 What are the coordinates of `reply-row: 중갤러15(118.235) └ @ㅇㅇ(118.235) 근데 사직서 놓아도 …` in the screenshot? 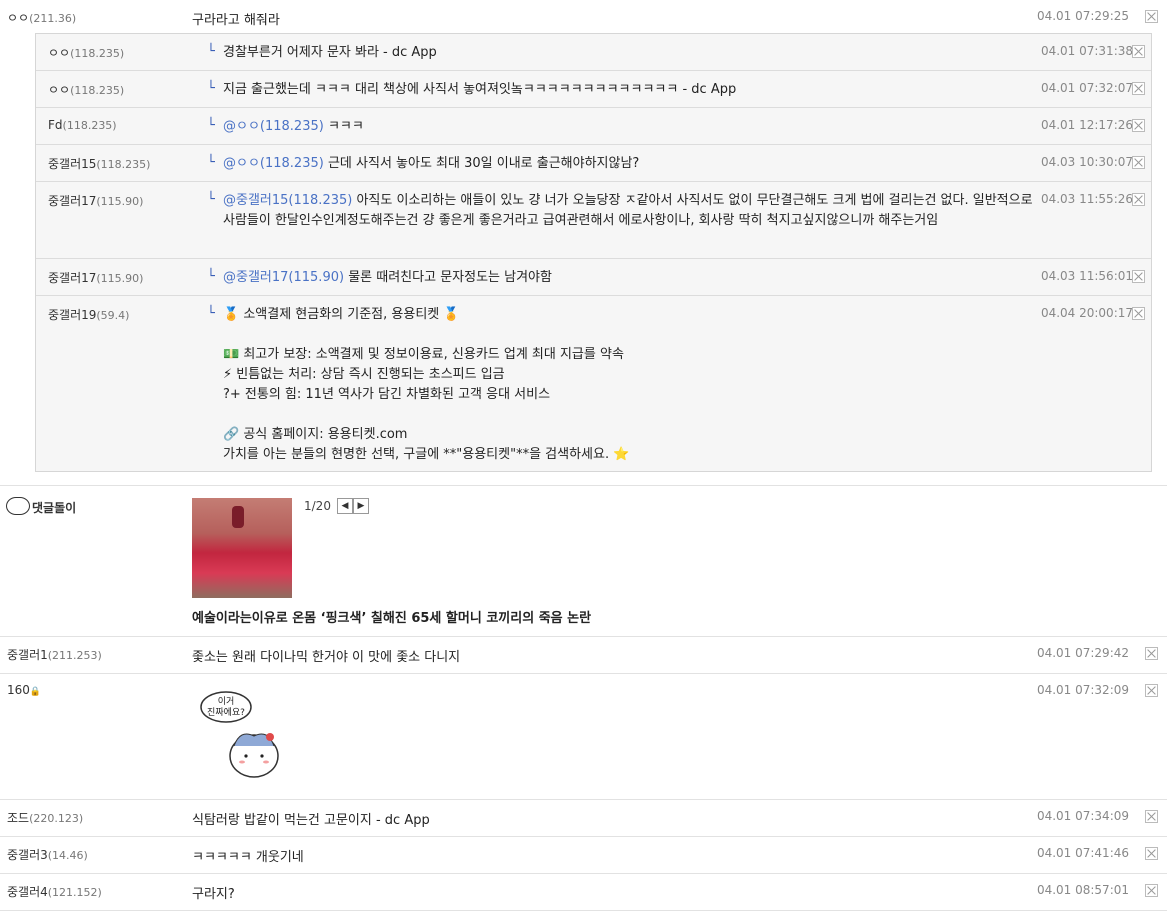 It's located at (593, 163).